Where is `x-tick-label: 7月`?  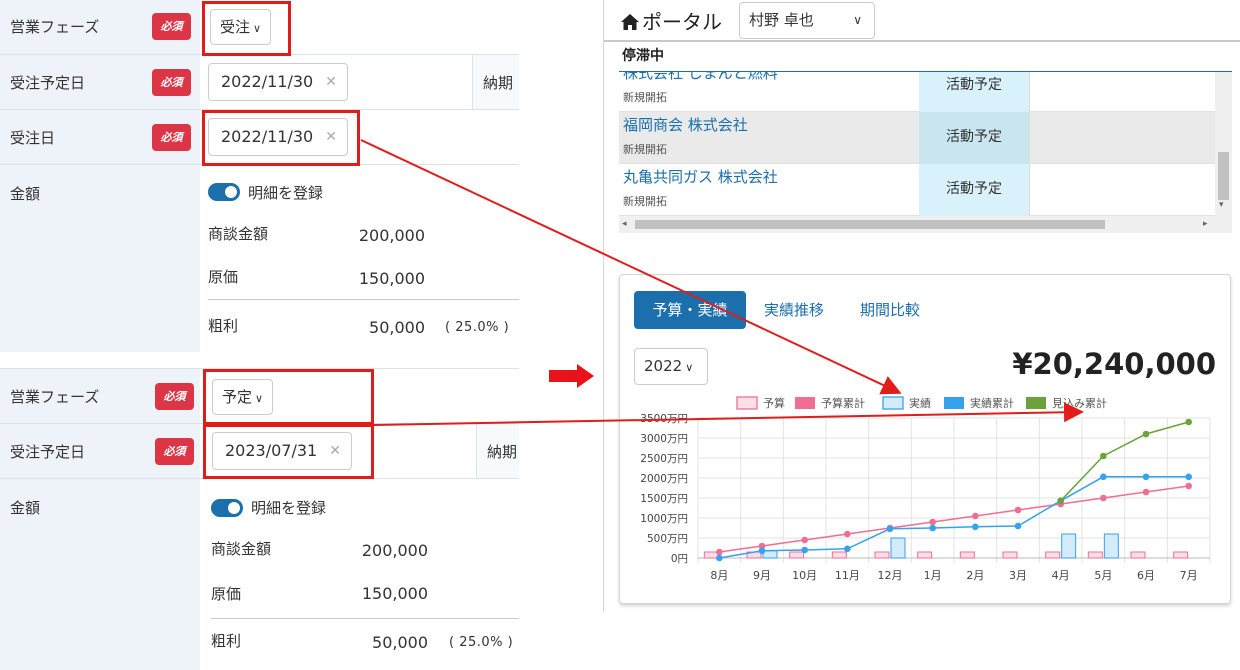
x-tick-label: 7月 is located at coordinates (1189, 575).